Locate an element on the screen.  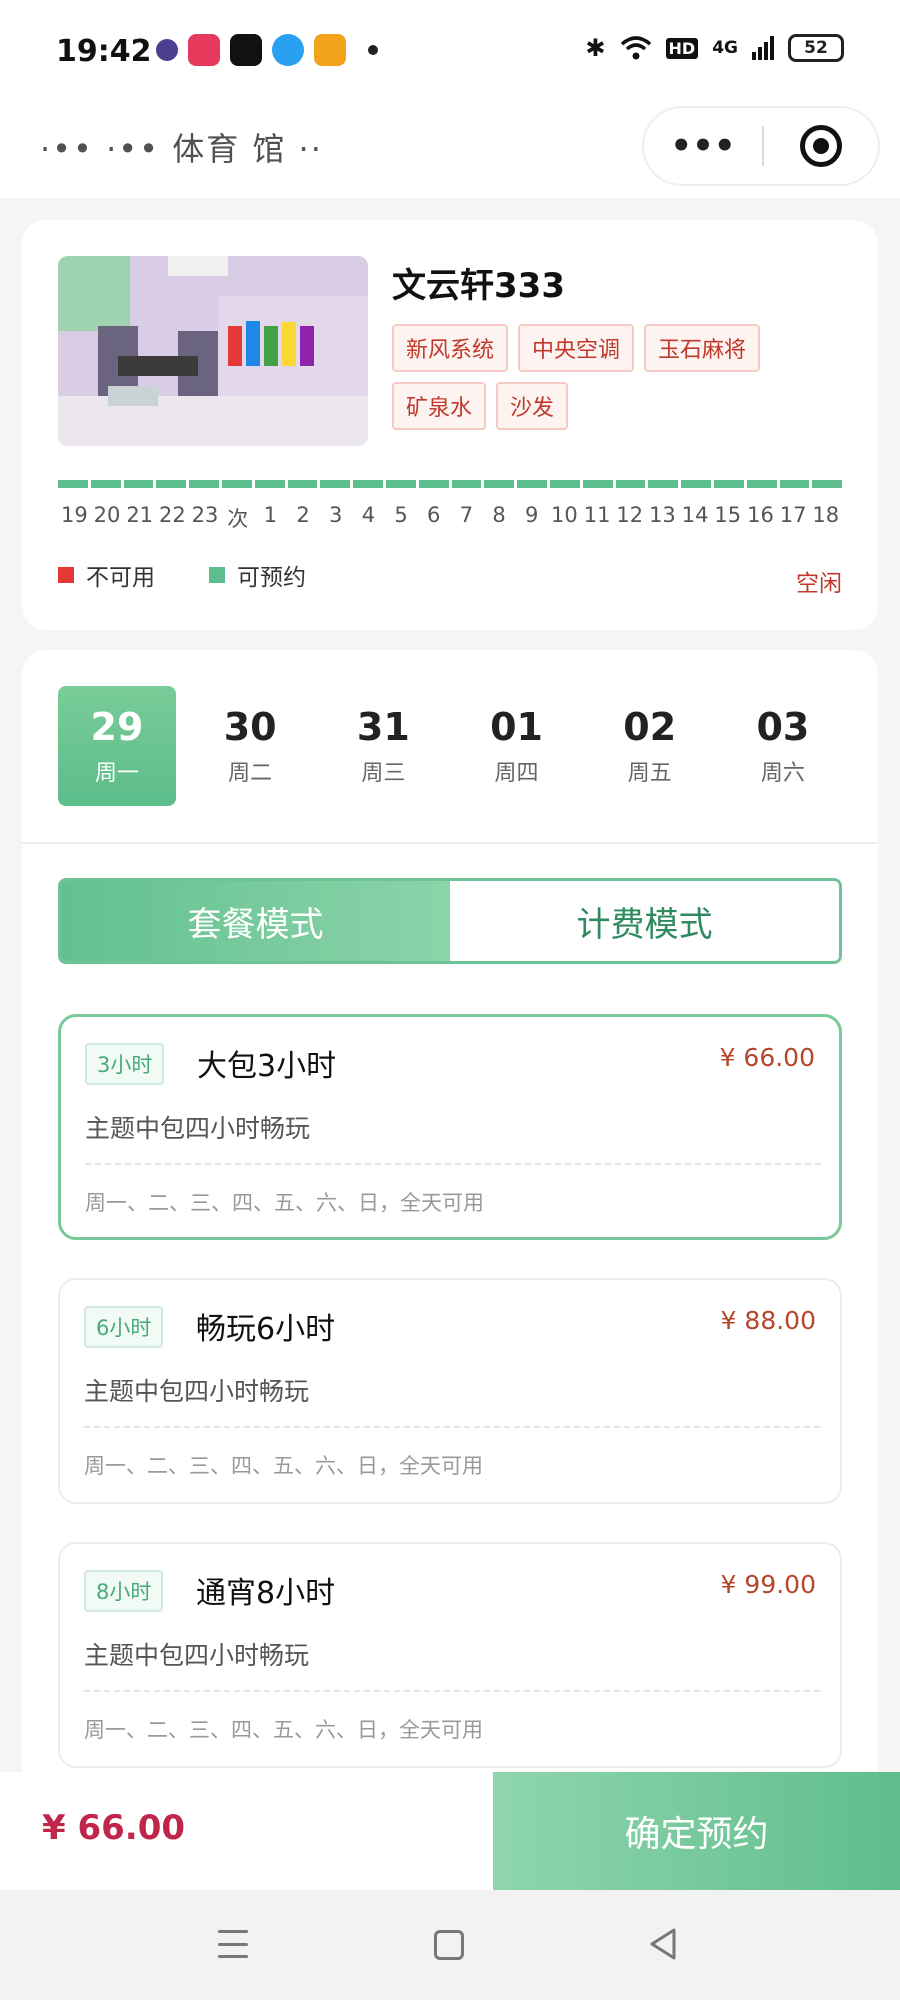
timeline-hour-label: 次 is located at coordinates (238, 519).